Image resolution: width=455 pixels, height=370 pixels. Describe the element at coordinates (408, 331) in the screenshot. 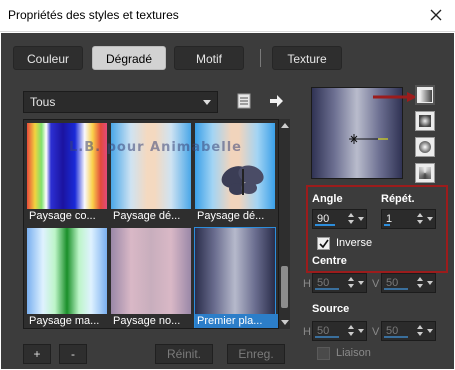

I see `source-v-spinner: 50` at that location.